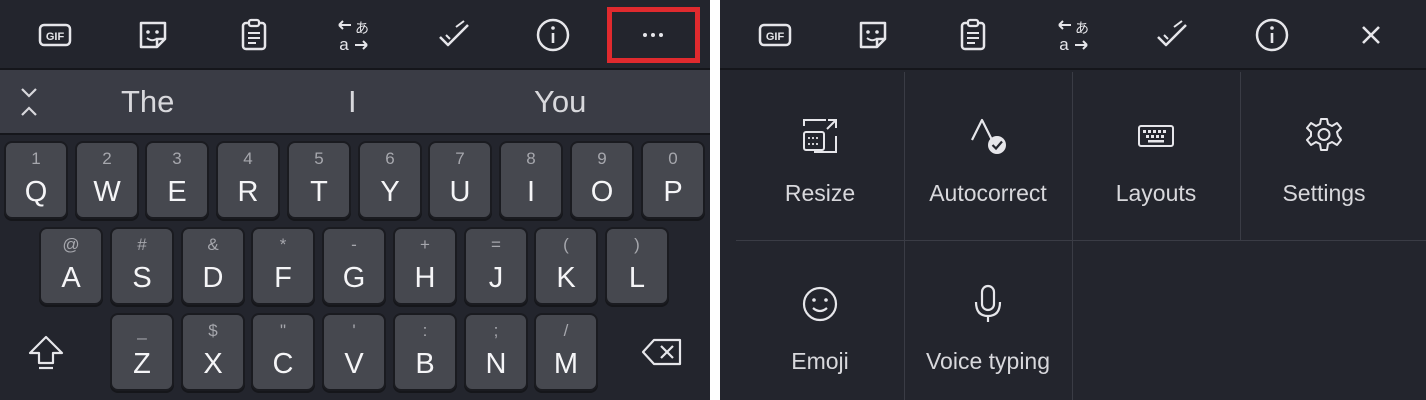 Image resolution: width=1426 pixels, height=400 pixels. I want to click on settings-button: Settings, so click(1324, 157).